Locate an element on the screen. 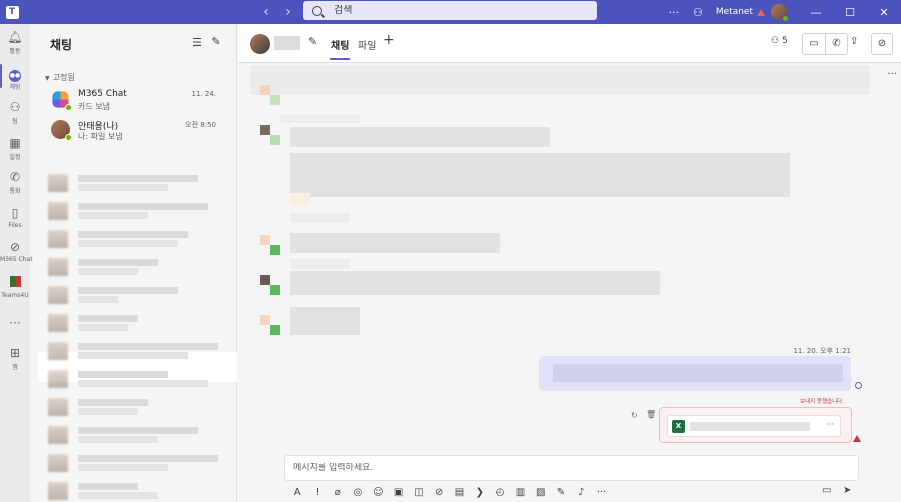 Image resolution: width=901 pixels, height=502 pixels. more-options-button: ··· is located at coordinates (674, 12).